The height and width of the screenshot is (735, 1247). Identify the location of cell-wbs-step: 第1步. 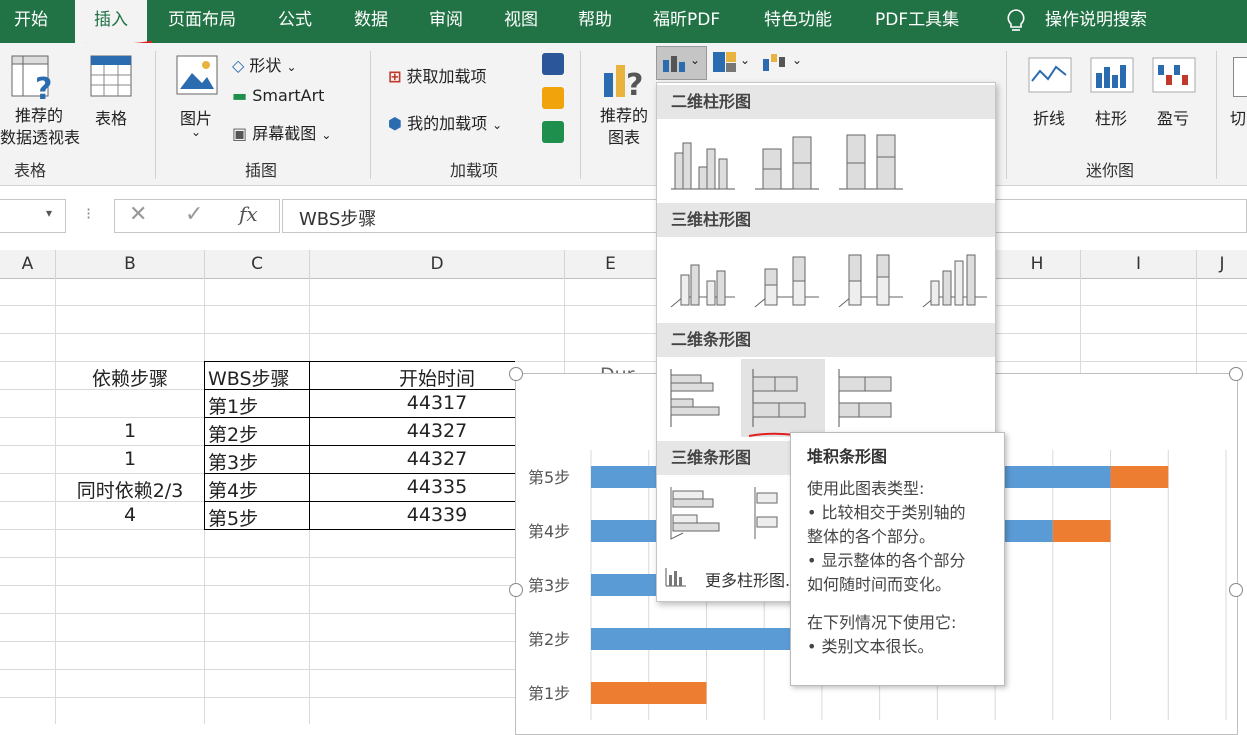
(233, 405).